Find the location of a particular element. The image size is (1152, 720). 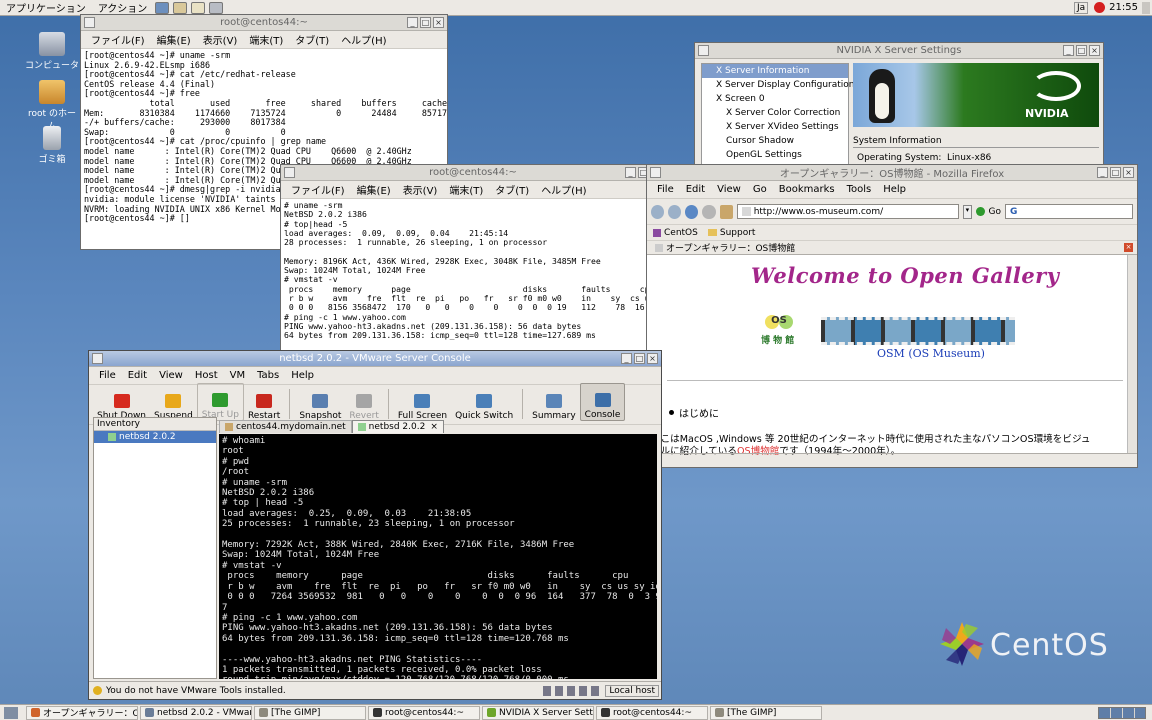

desktop-icon-home: root のホーム is located at coordinates (52, 106).